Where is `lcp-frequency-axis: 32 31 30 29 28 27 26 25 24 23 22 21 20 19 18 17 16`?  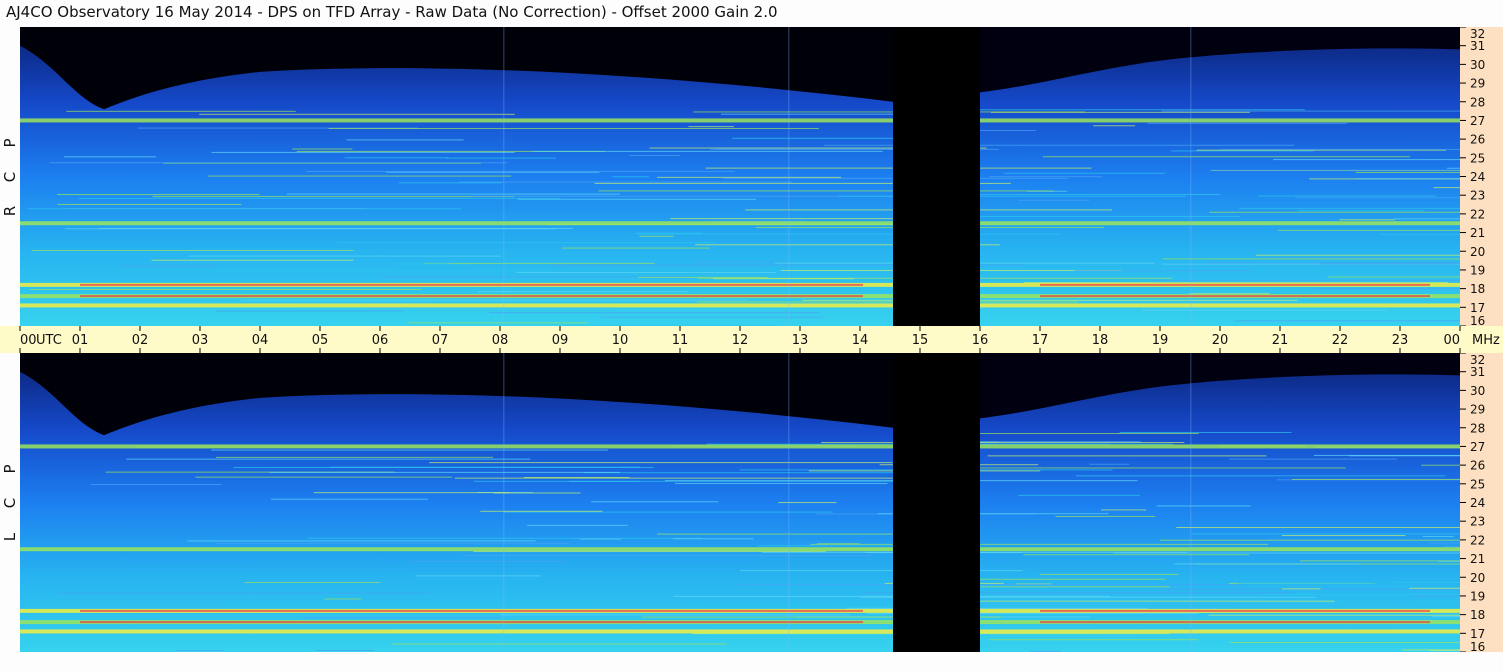
lcp-frequency-axis: 32 31 30 29 28 27 26 25 24 23 22 21 20 19 18 17 16 is located at coordinates (1481, 503).